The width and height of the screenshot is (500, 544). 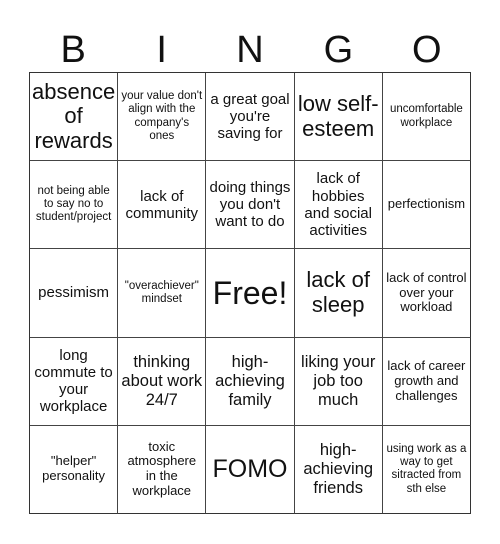 I want to click on bingo-cell: a great goal you're saving for, so click(x=250, y=117).